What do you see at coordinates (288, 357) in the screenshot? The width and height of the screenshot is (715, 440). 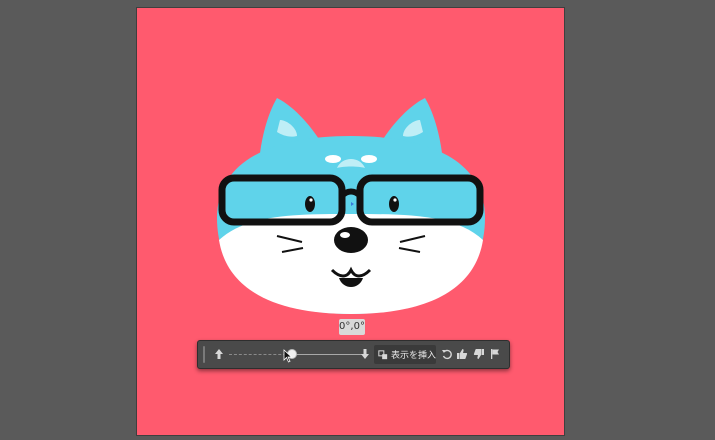 I see `mouse-cursor-icon` at bounding box center [288, 357].